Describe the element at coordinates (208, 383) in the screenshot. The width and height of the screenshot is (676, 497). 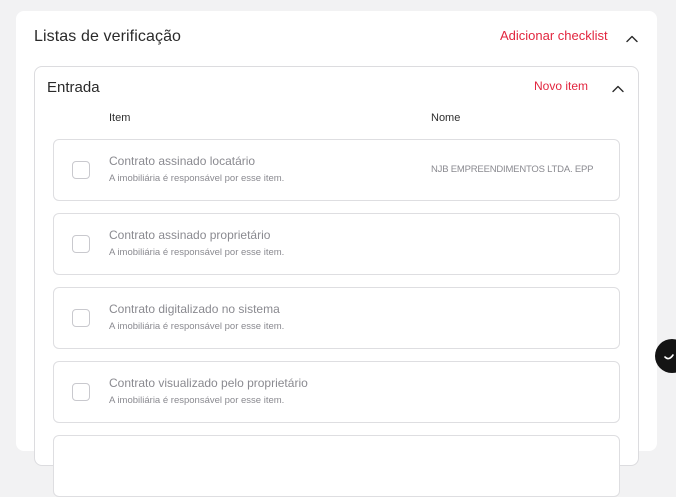
I see `item-title: Contrato visualizado pelo proprietário` at that location.